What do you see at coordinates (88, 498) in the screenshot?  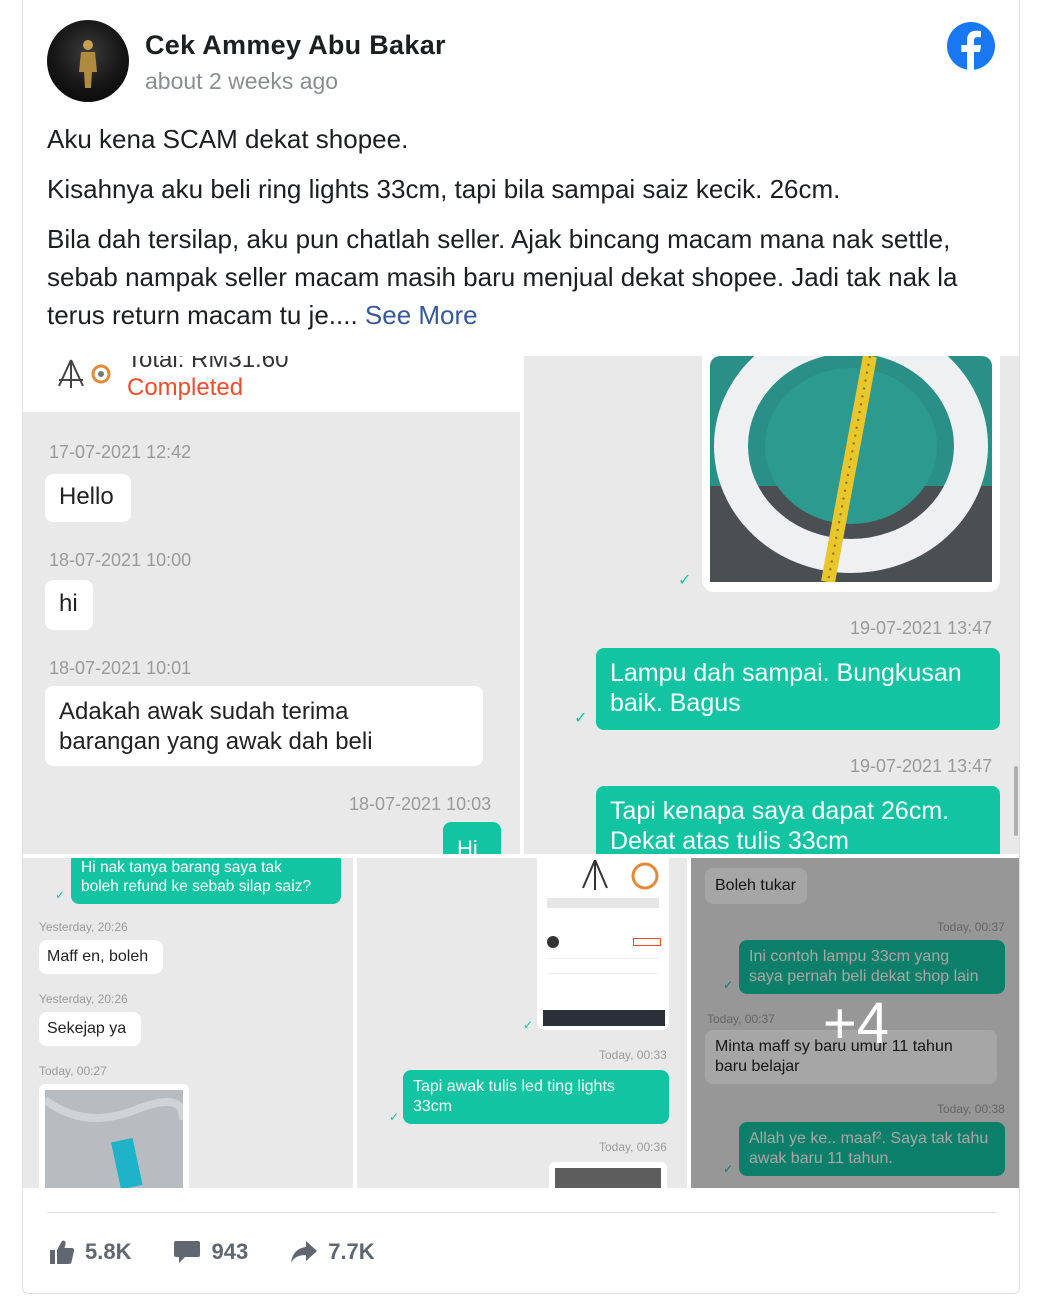 I see `chat-bubble: Hello` at bounding box center [88, 498].